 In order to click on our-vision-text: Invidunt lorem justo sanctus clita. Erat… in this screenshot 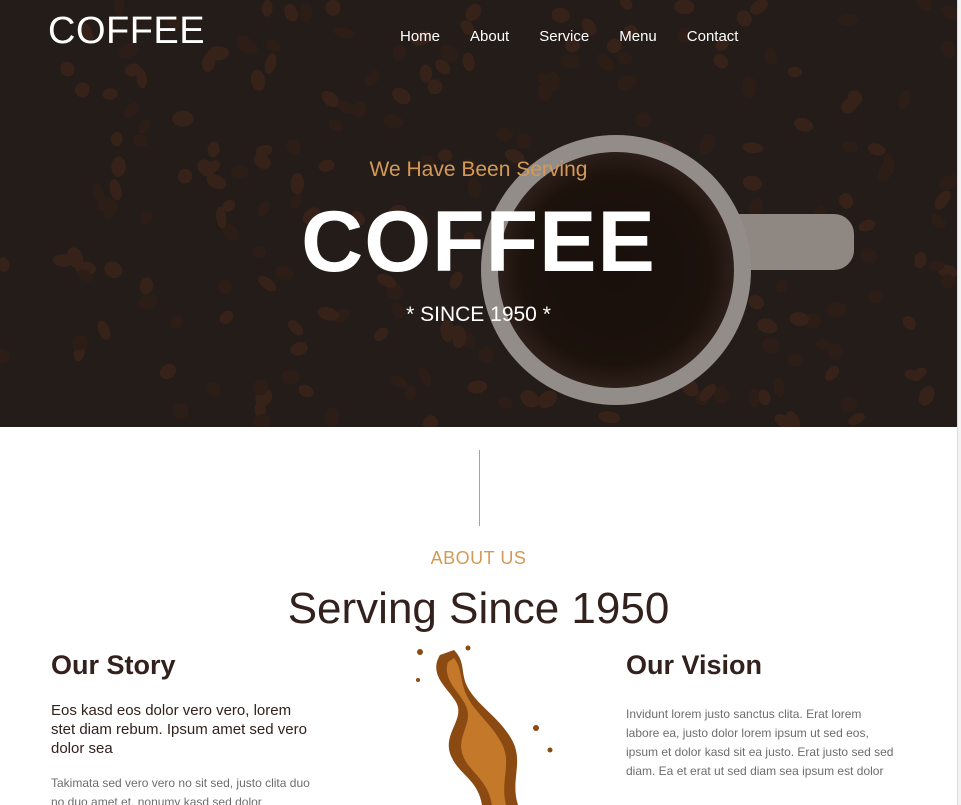, I will do `click(760, 742)`.